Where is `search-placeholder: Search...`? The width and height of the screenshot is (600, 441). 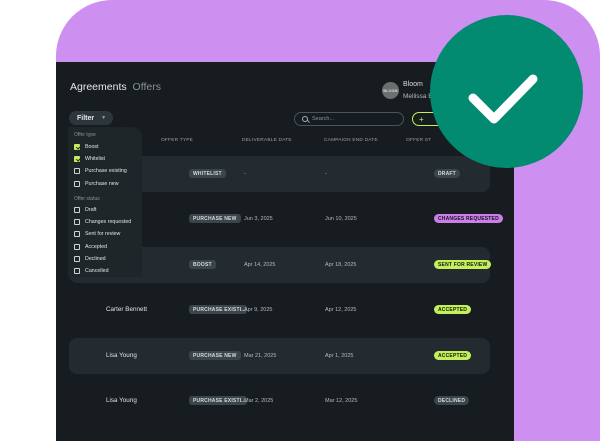 search-placeholder: Search... is located at coordinates (323, 119).